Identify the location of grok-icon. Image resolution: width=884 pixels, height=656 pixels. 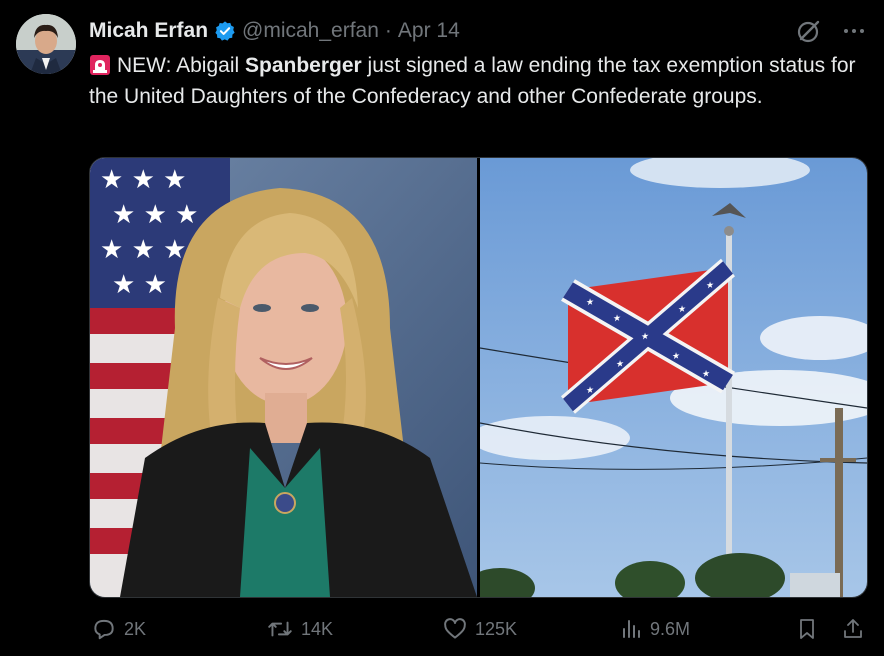
(809, 33).